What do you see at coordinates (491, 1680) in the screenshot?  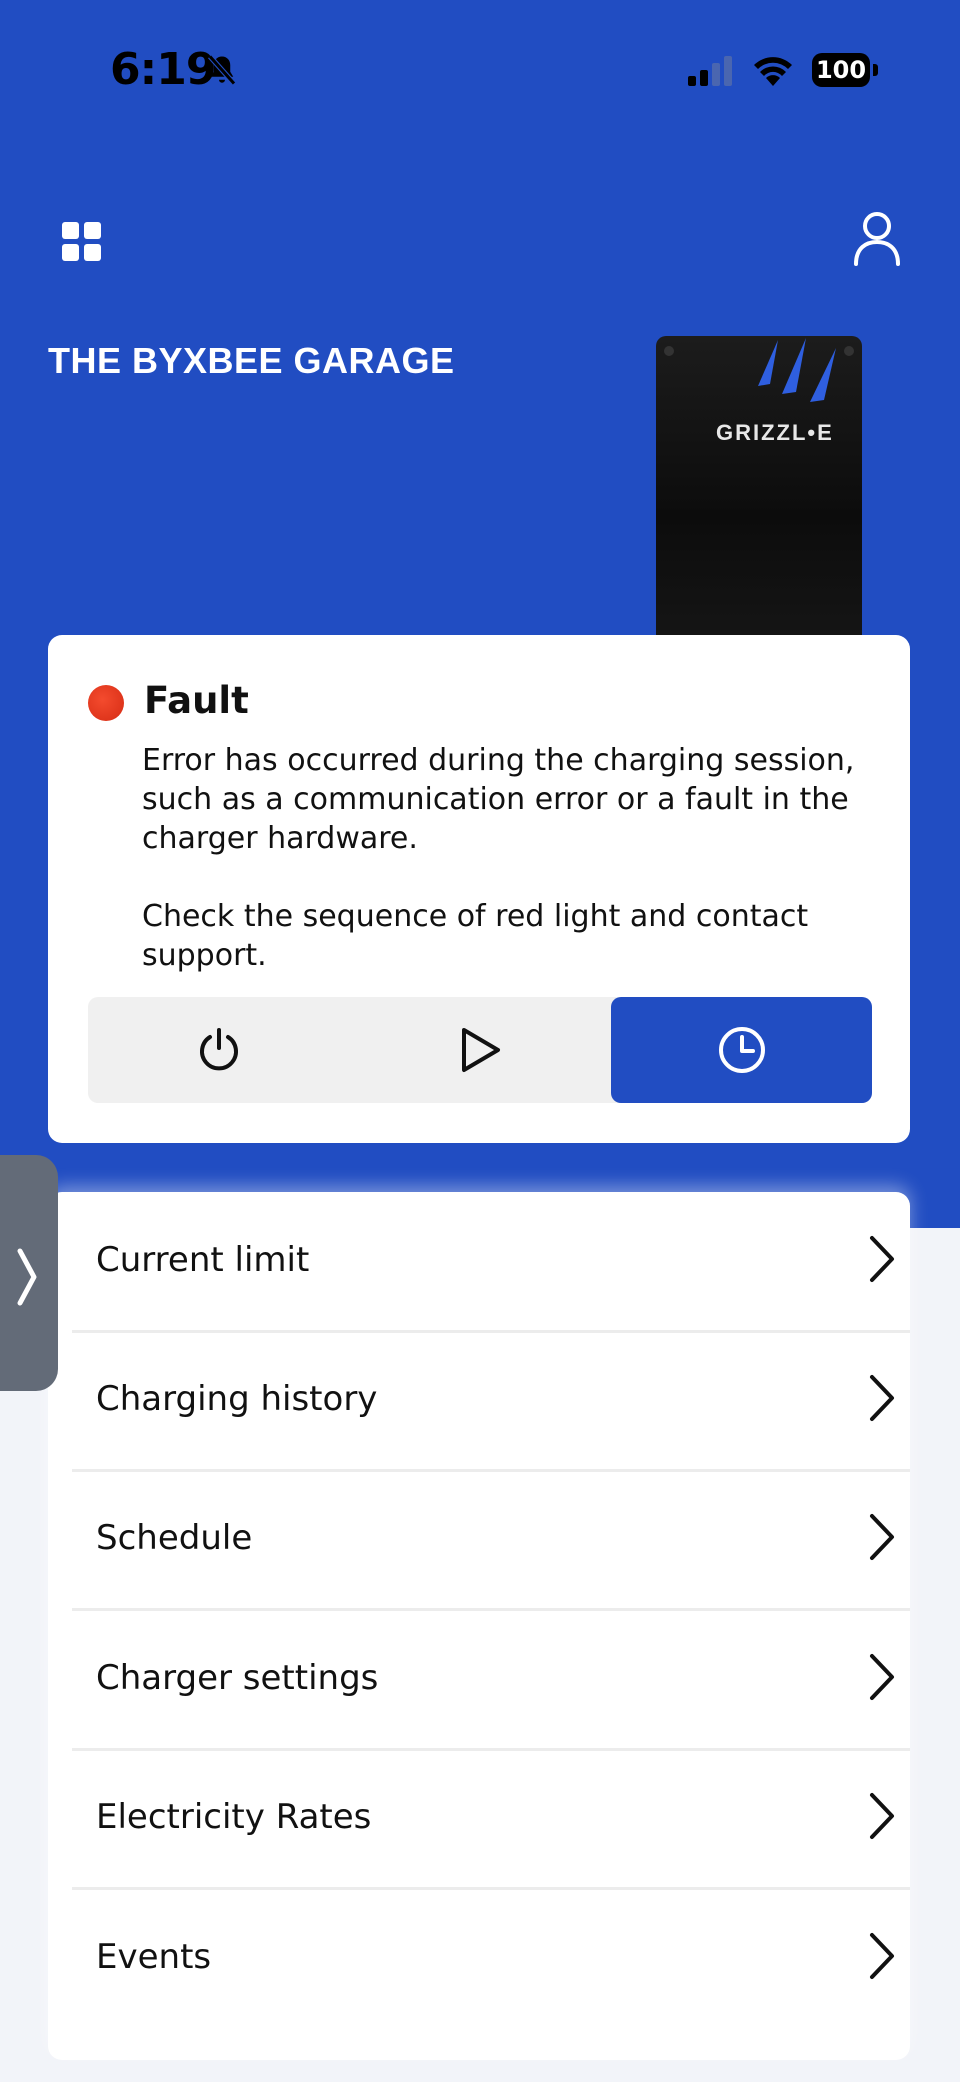 I see `menu-item-charger-settings: Charger settings` at bounding box center [491, 1680].